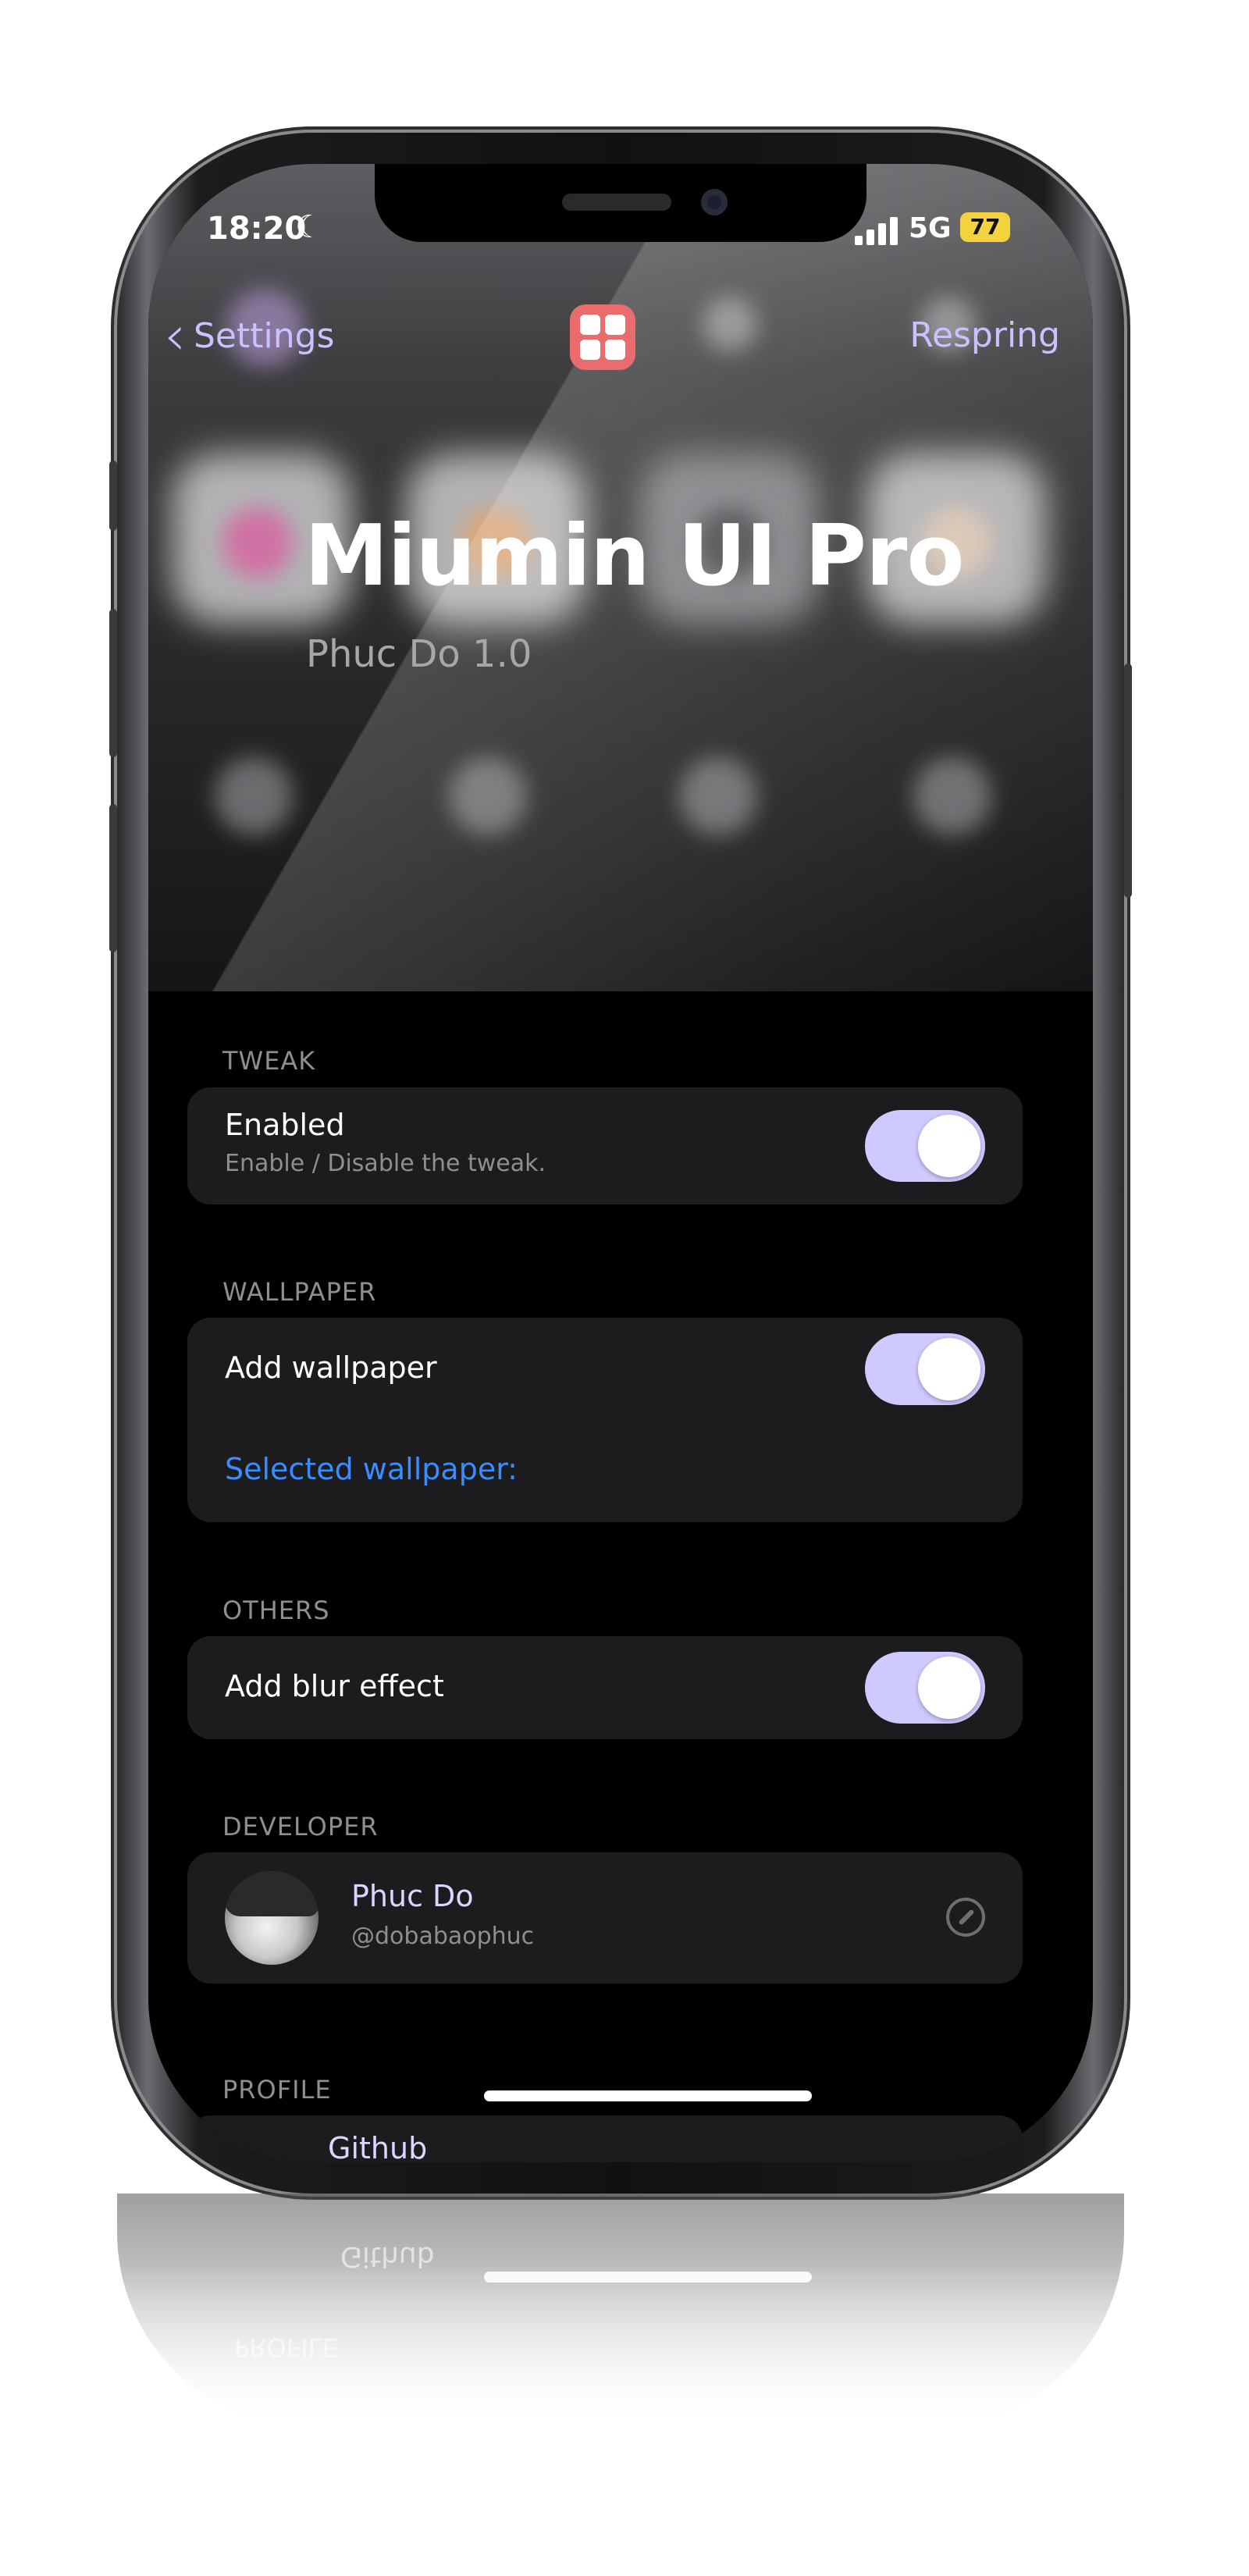 This screenshot has height=2576, width=1249. Describe the element at coordinates (925, 1369) in the screenshot. I see `add-wallpaper-toggle` at that location.